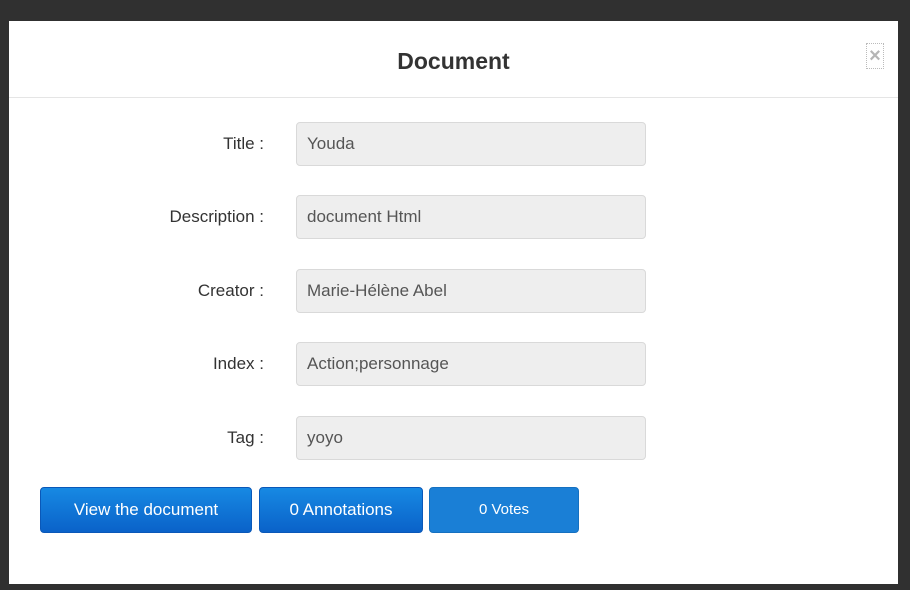  I want to click on view-document-button: View the document, so click(146, 510).